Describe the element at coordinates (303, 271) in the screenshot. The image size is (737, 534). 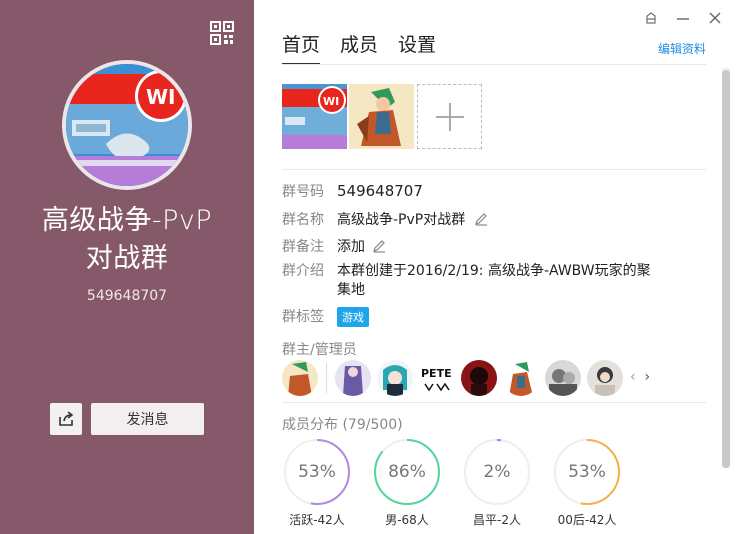
I see `group-intro-label: 群介绍` at that location.